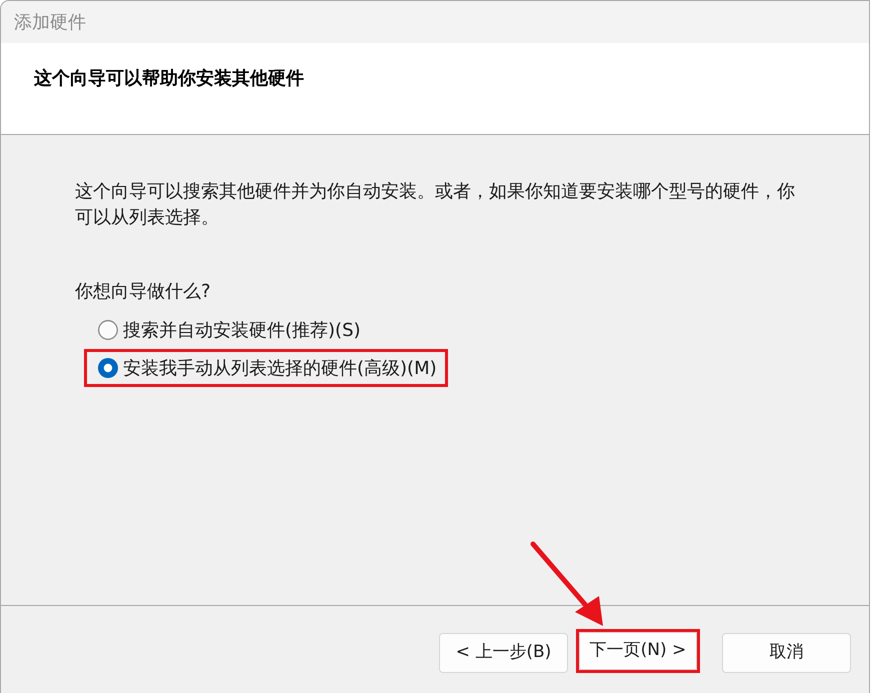  Describe the element at coordinates (638, 651) in the screenshot. I see `wizard-button: 下一页(N) >` at that location.